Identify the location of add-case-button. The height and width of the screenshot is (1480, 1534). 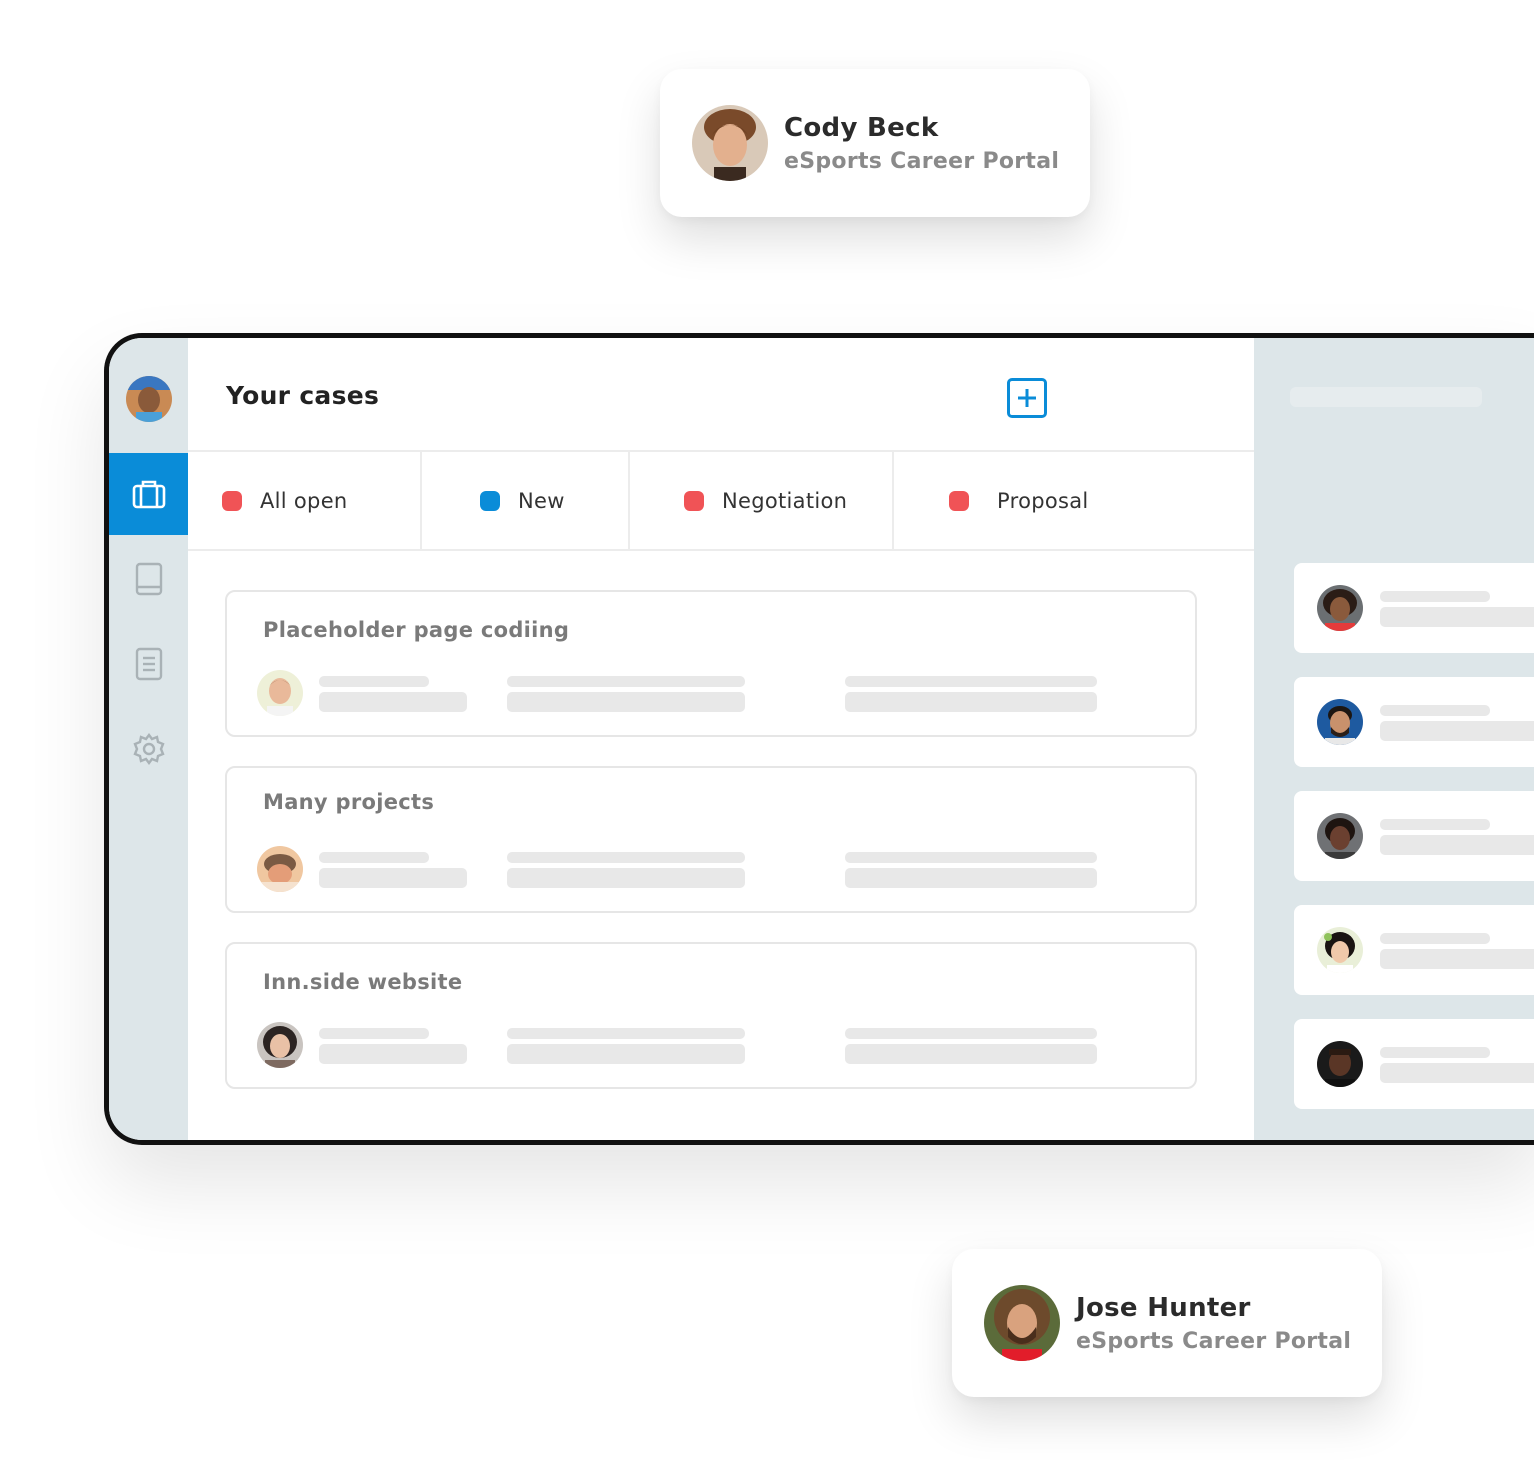
(1027, 398).